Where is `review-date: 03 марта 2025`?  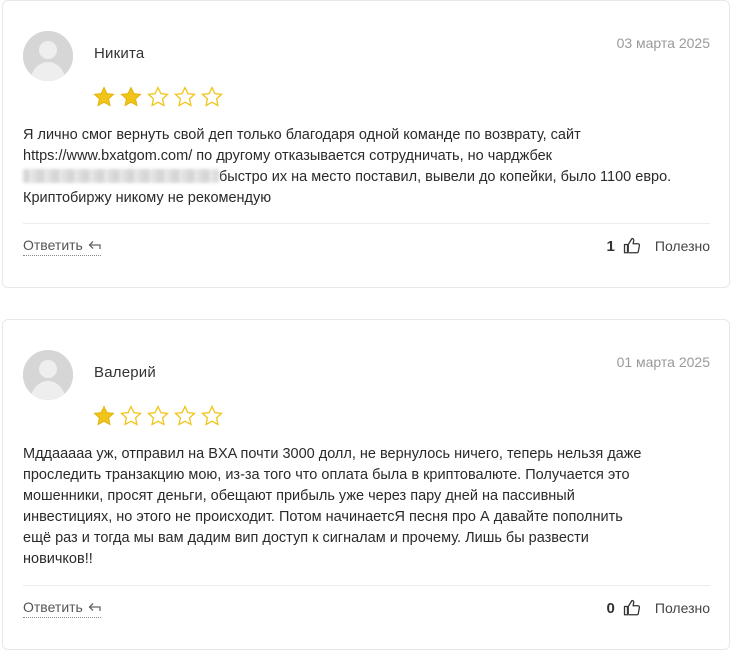 review-date: 03 марта 2025 is located at coordinates (663, 43).